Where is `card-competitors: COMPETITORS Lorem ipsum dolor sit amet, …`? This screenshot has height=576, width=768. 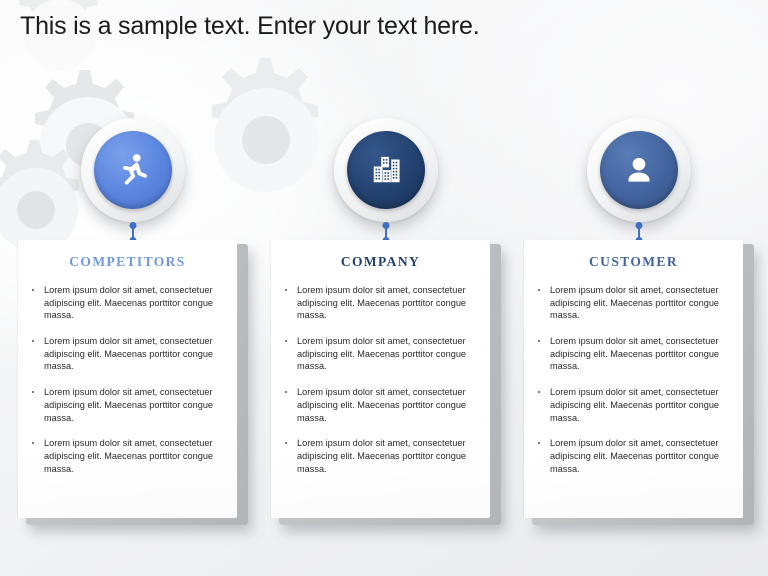 card-competitors: COMPETITORS Lorem ipsum dolor sit amet, … is located at coordinates (133, 382).